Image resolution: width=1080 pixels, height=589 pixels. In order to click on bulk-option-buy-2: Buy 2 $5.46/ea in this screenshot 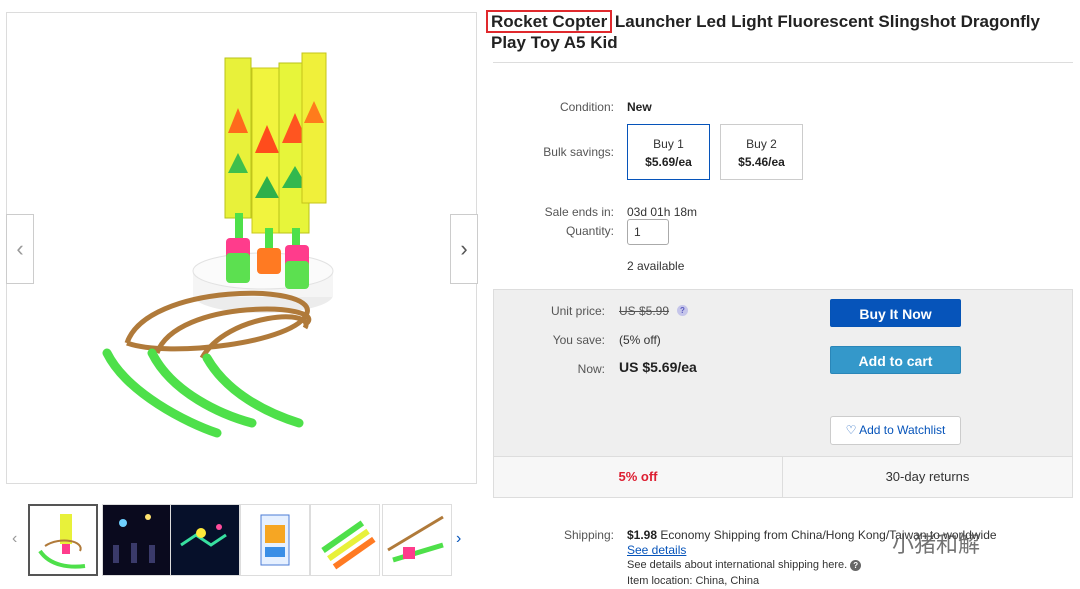, I will do `click(761, 152)`.